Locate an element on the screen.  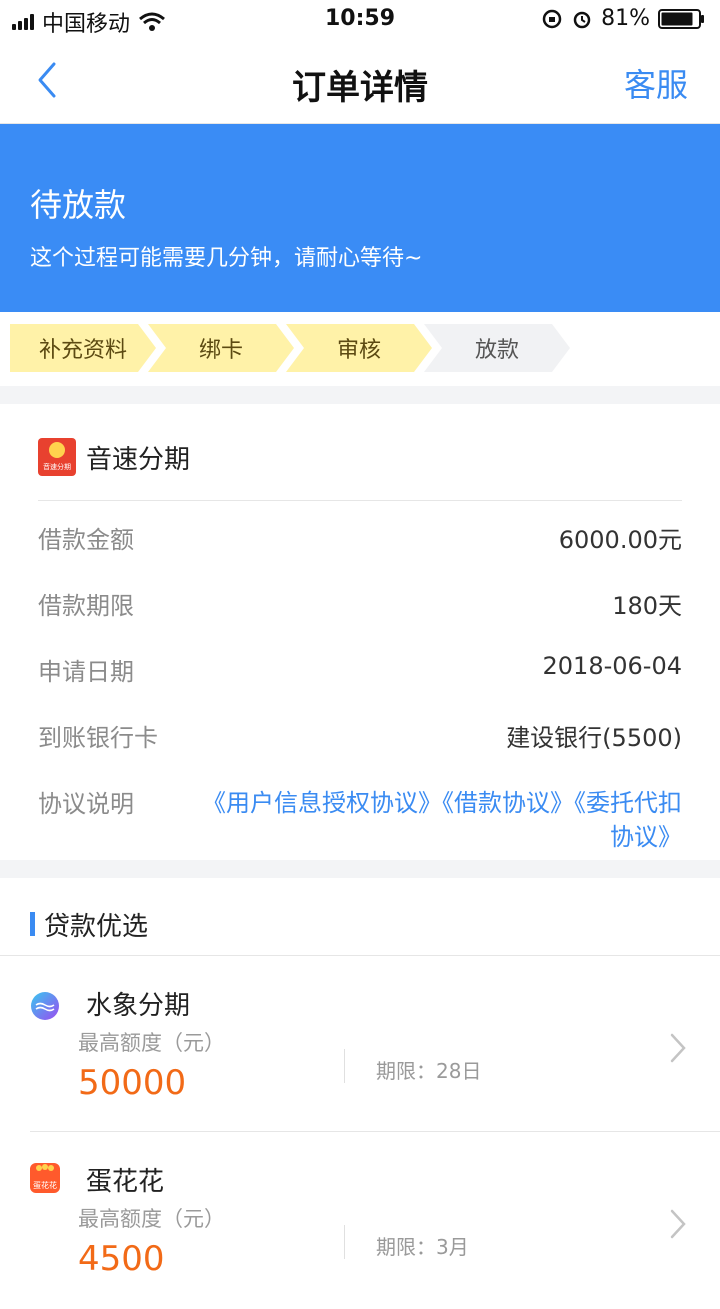
product-logo: 音速分期 is located at coordinates (57, 457).